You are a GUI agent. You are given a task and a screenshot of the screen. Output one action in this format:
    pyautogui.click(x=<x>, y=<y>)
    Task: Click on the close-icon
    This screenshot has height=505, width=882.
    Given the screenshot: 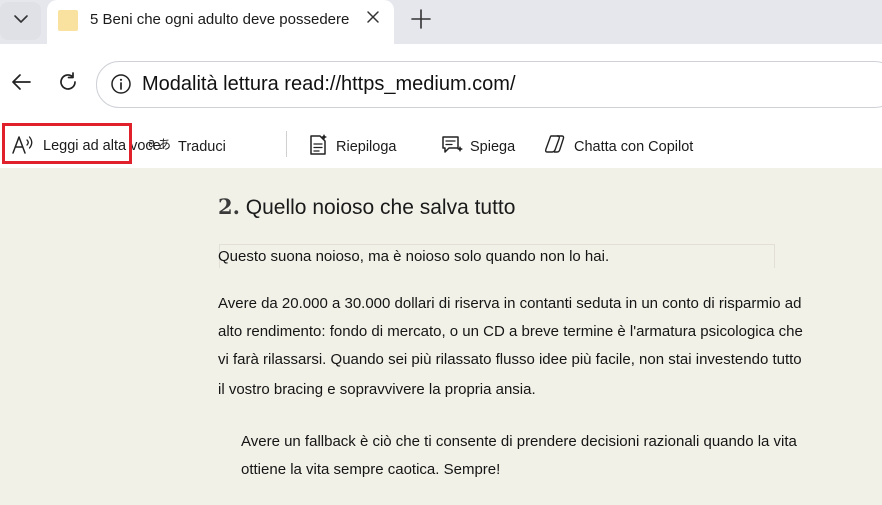 What is the action you would take?
    pyautogui.click(x=373, y=19)
    